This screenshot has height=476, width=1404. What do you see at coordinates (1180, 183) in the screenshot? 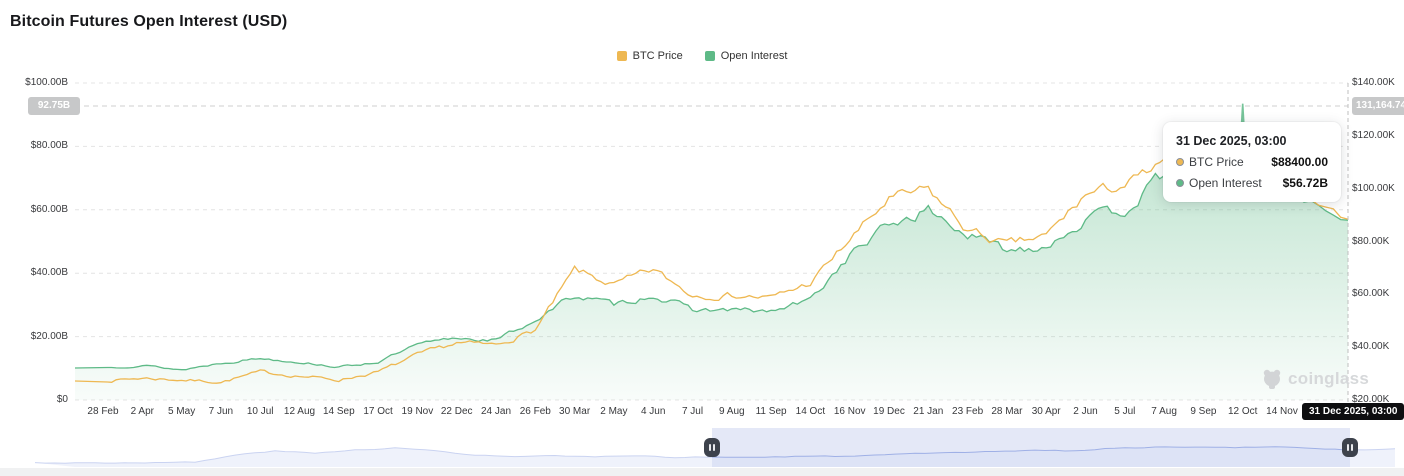
I see `open-interest-dot-icon` at bounding box center [1180, 183].